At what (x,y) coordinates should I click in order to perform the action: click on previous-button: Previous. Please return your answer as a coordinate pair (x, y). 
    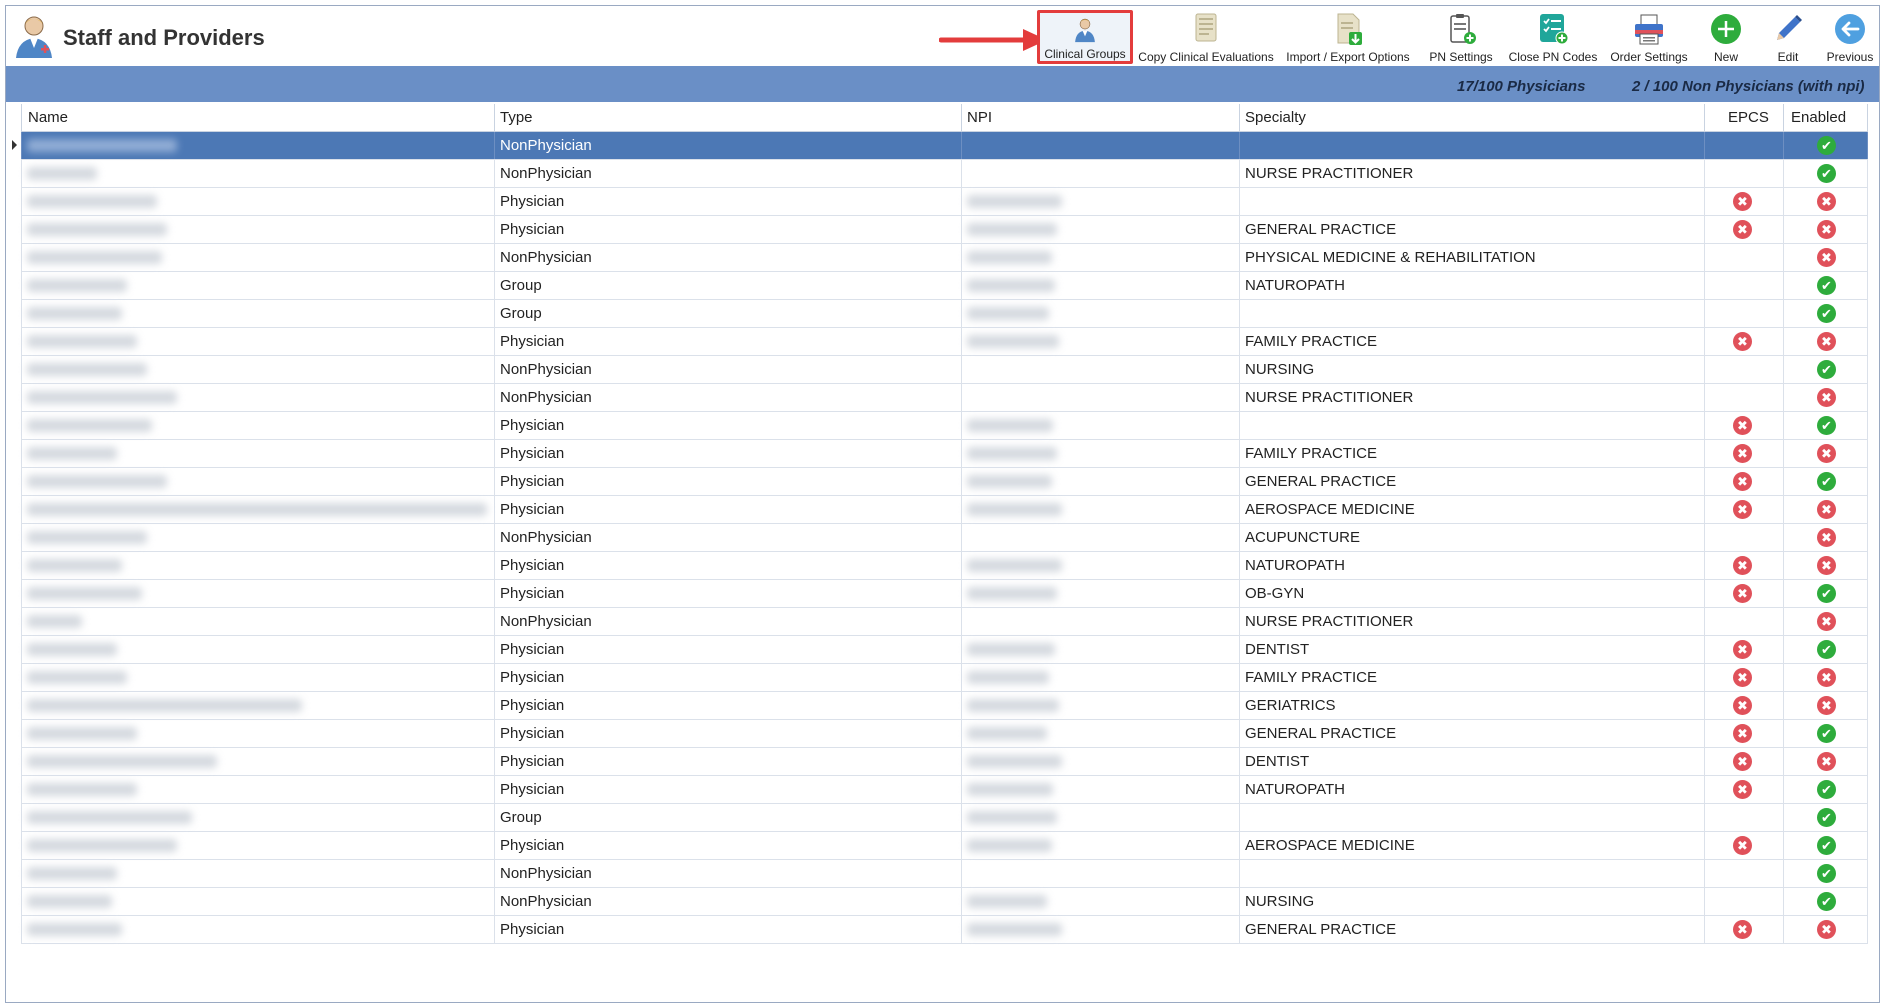
    Looking at the image, I should click on (1850, 37).